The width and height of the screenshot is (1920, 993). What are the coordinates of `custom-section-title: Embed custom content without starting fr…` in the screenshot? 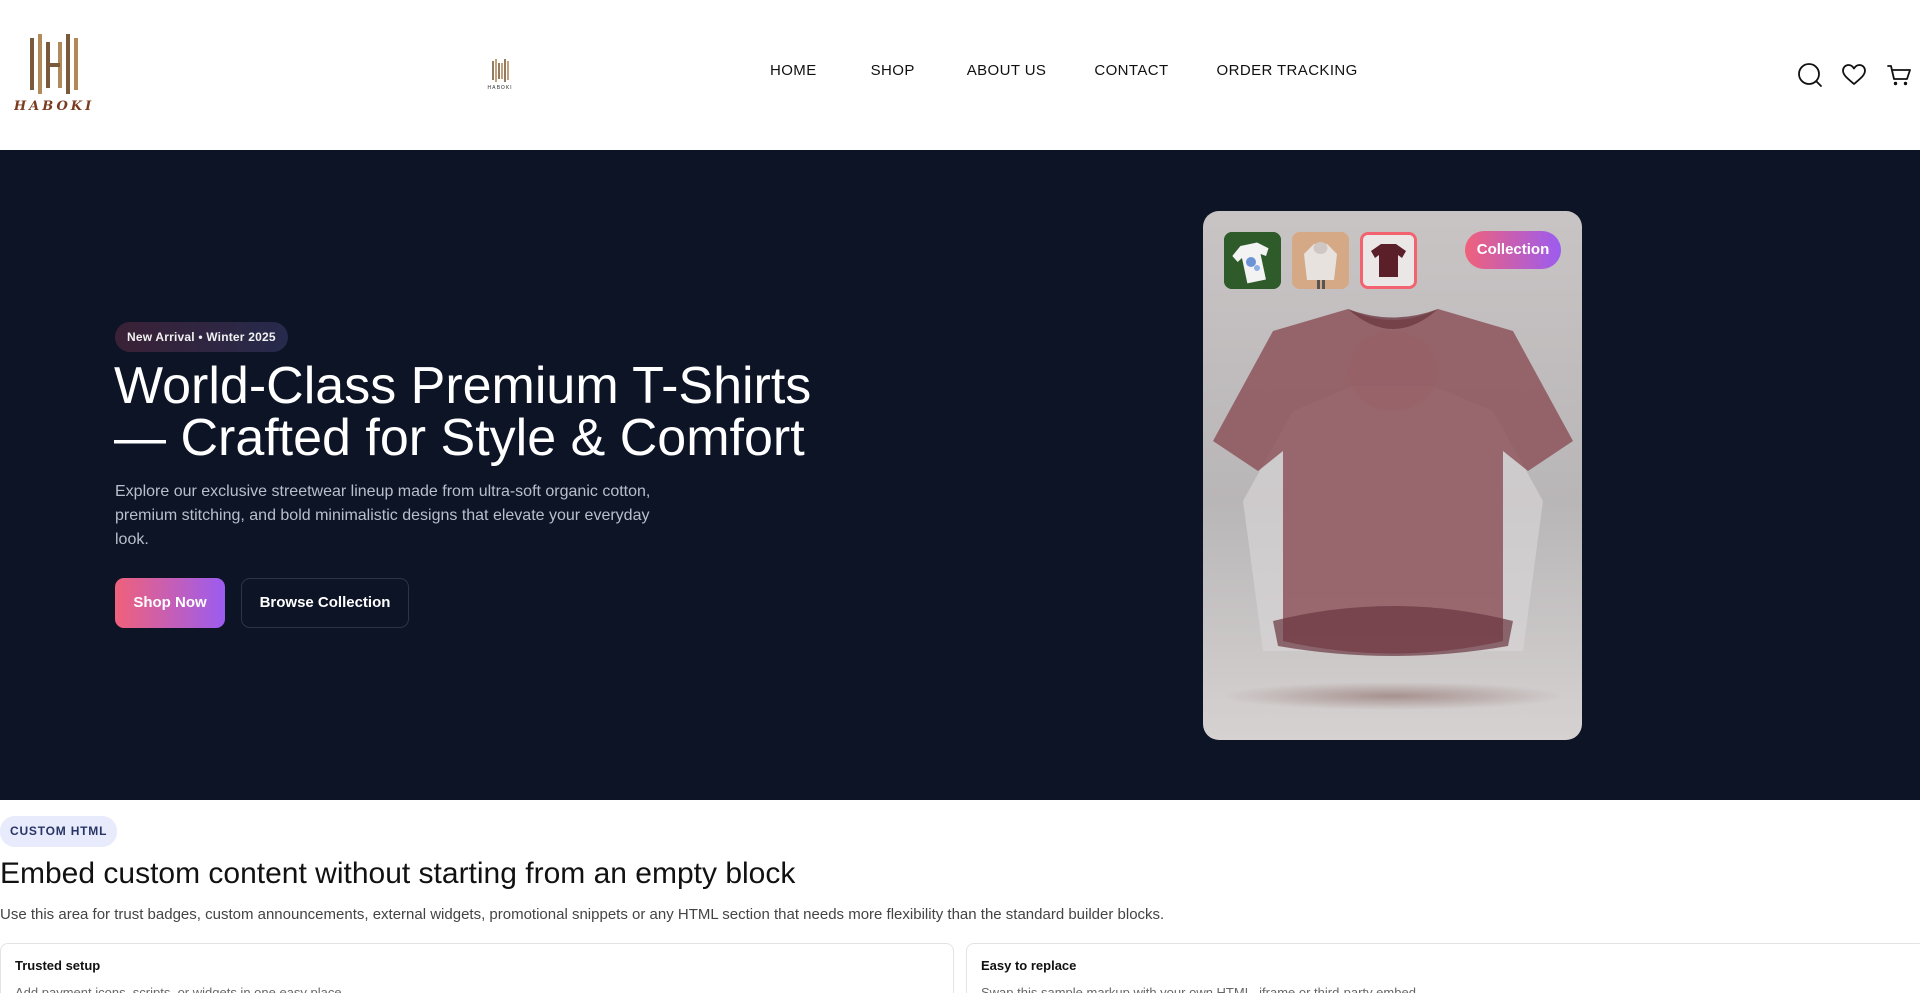 It's located at (398, 873).